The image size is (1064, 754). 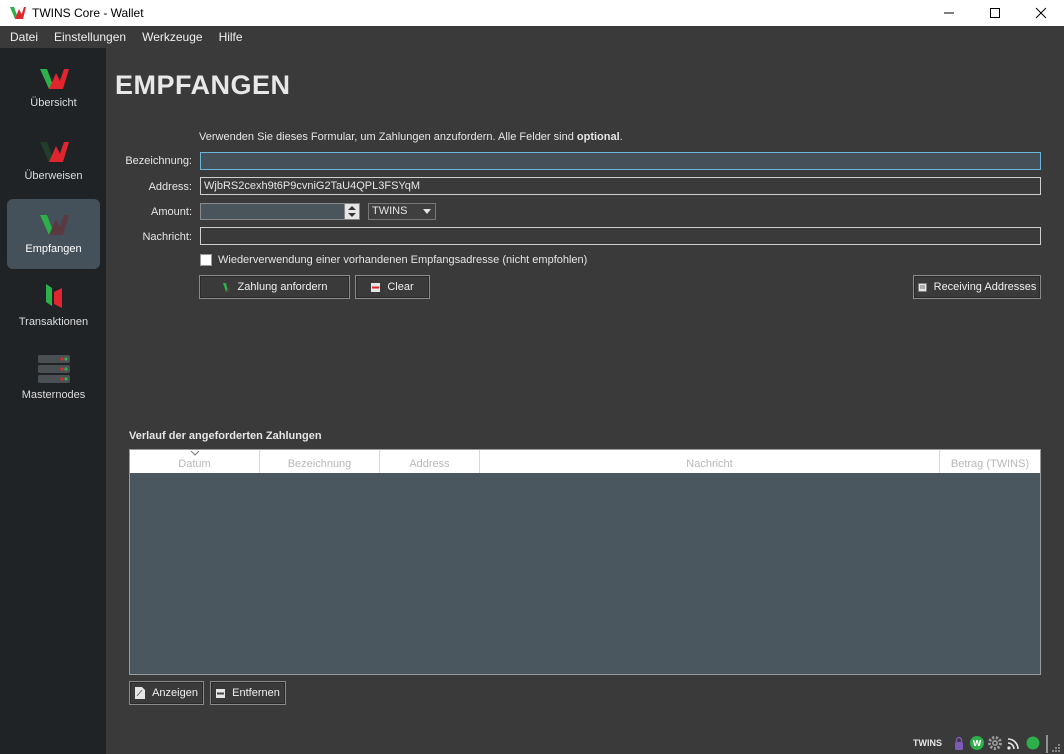 I want to click on sidebar-item-overview: Übersicht, so click(x=53, y=88).